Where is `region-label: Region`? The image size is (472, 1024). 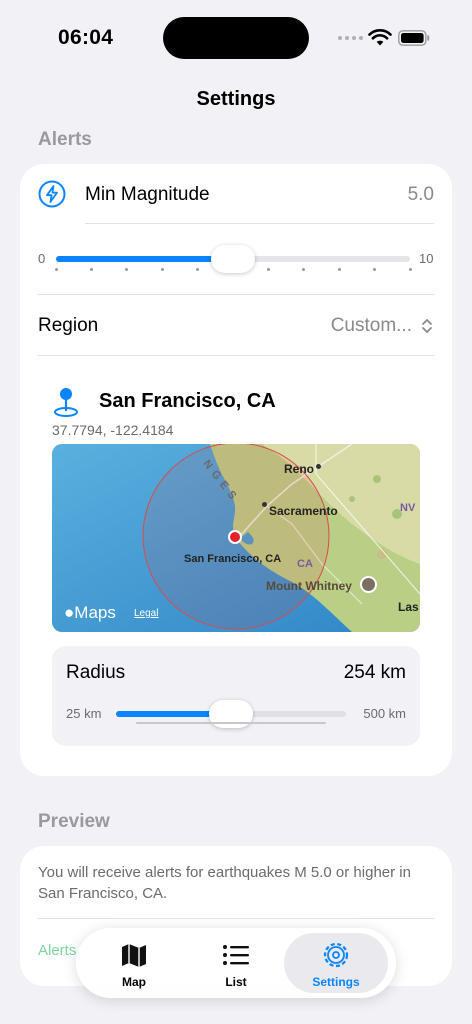 region-label: Region is located at coordinates (68, 325).